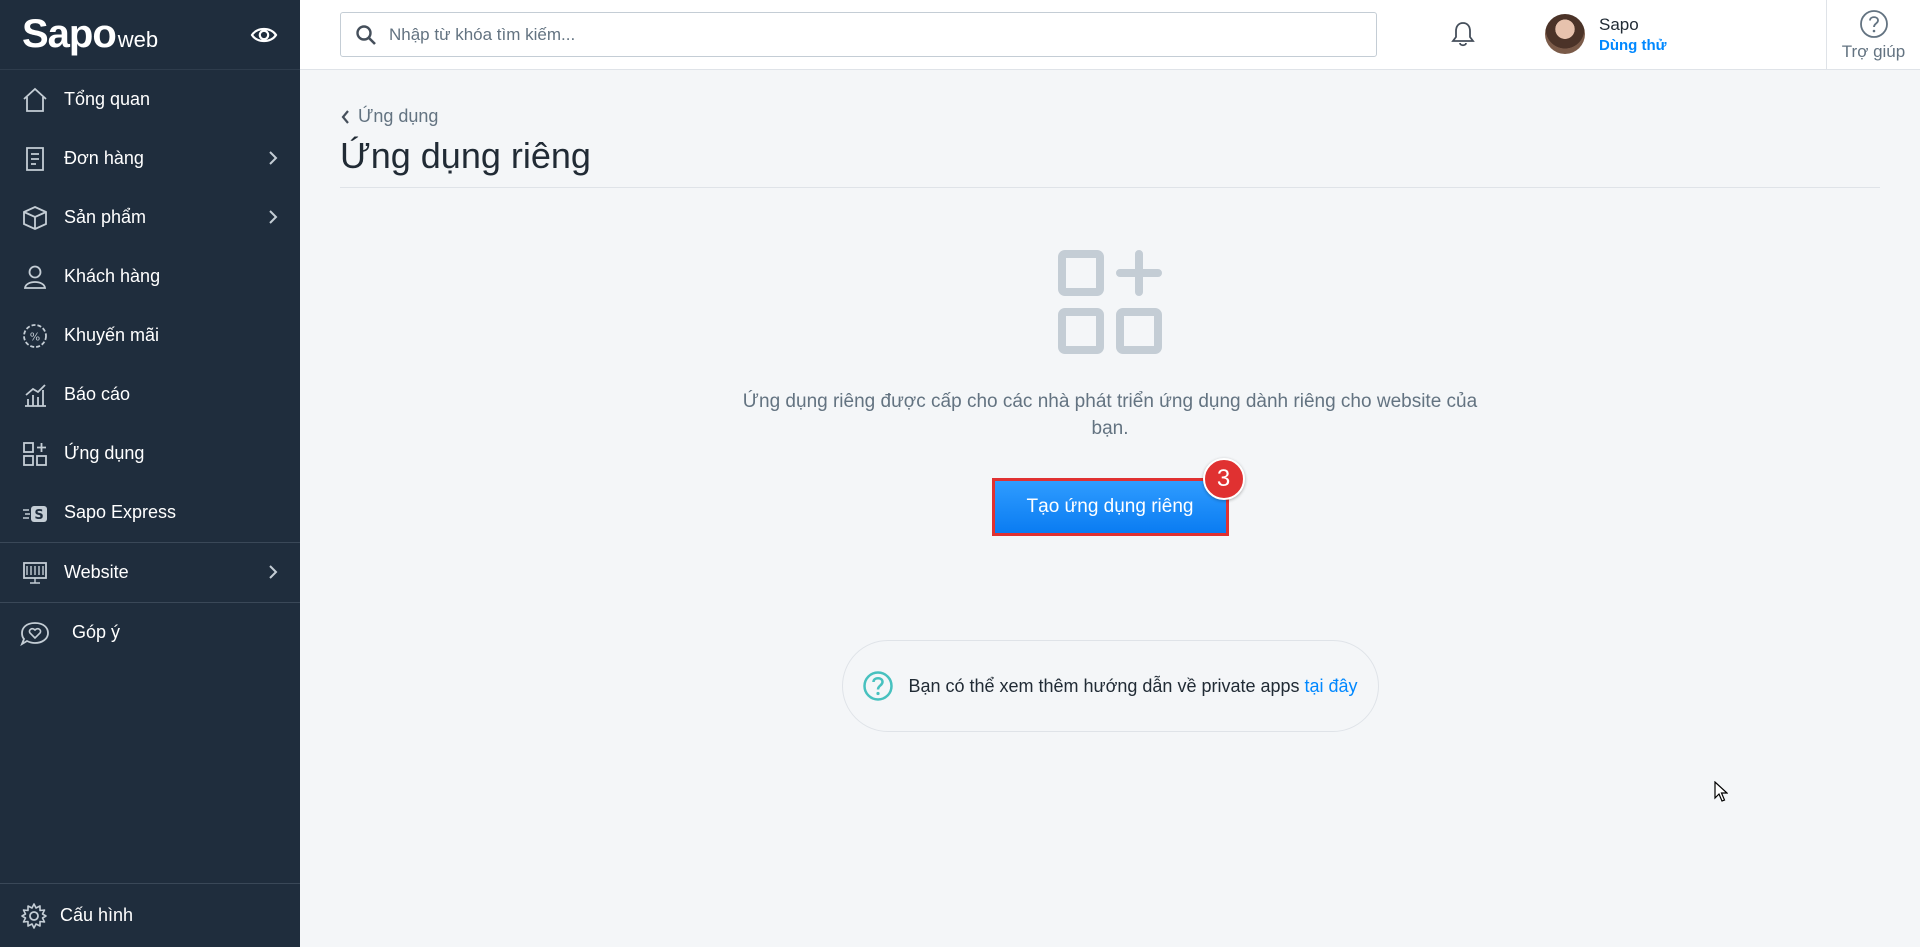 This screenshot has height=947, width=1920. Describe the element at coordinates (150, 632) in the screenshot. I see `sidebar-item-feedback: Góp ý` at that location.